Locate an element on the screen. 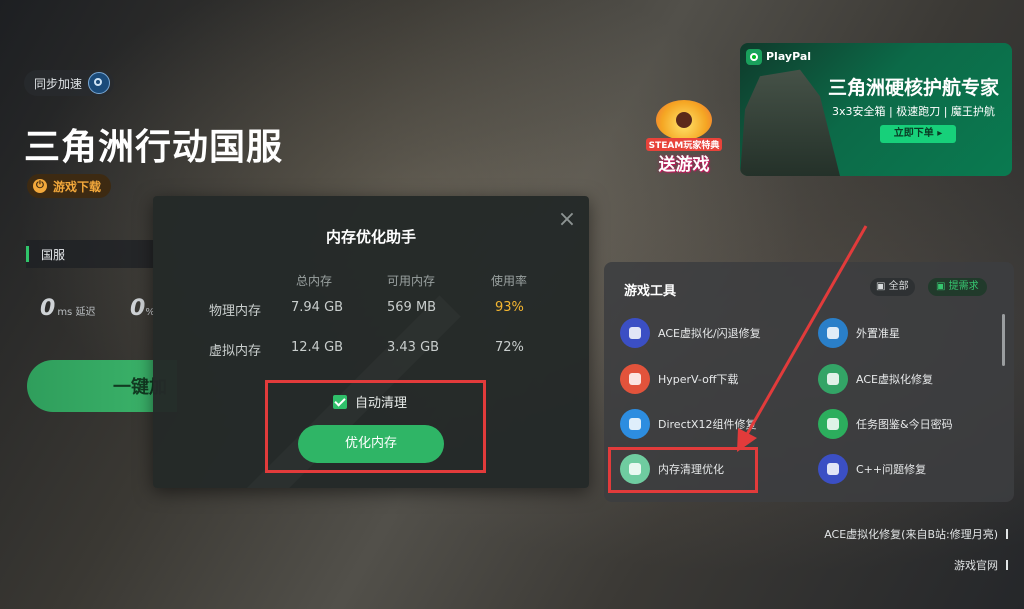 This screenshot has width=1024, height=609. tool-directx12-fix: DirectX12组件修复 is located at coordinates (688, 424).